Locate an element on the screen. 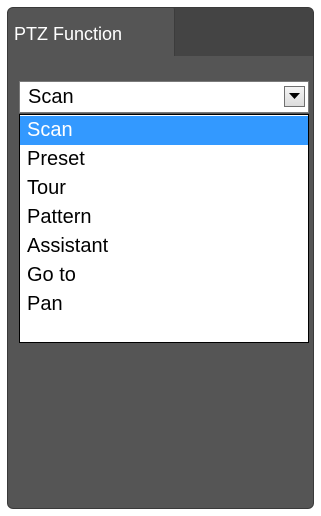 This screenshot has width=321, height=516. option-pattern: Pattern is located at coordinates (164, 217).